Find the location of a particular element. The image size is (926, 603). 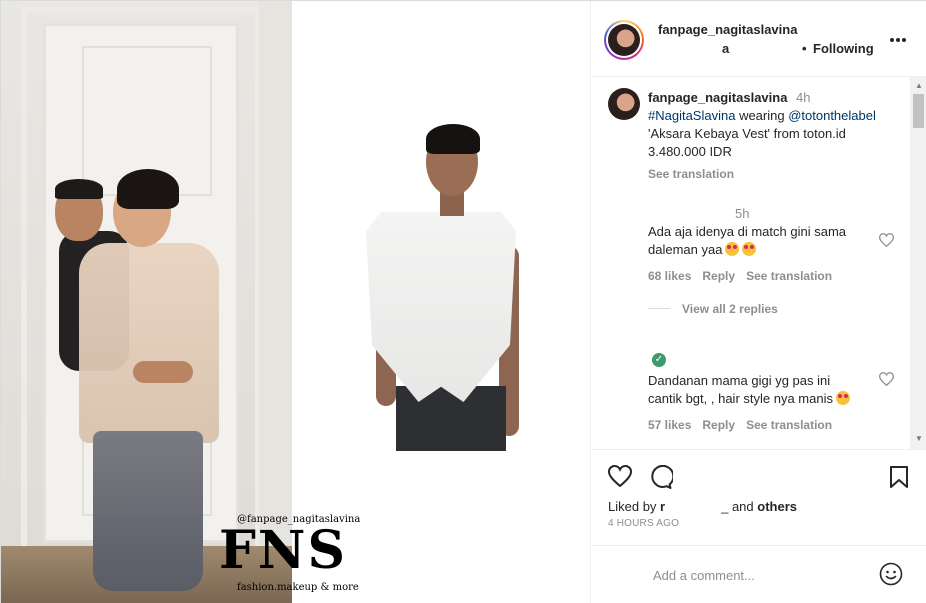

liked-by-prefix: Liked by is located at coordinates (634, 506).